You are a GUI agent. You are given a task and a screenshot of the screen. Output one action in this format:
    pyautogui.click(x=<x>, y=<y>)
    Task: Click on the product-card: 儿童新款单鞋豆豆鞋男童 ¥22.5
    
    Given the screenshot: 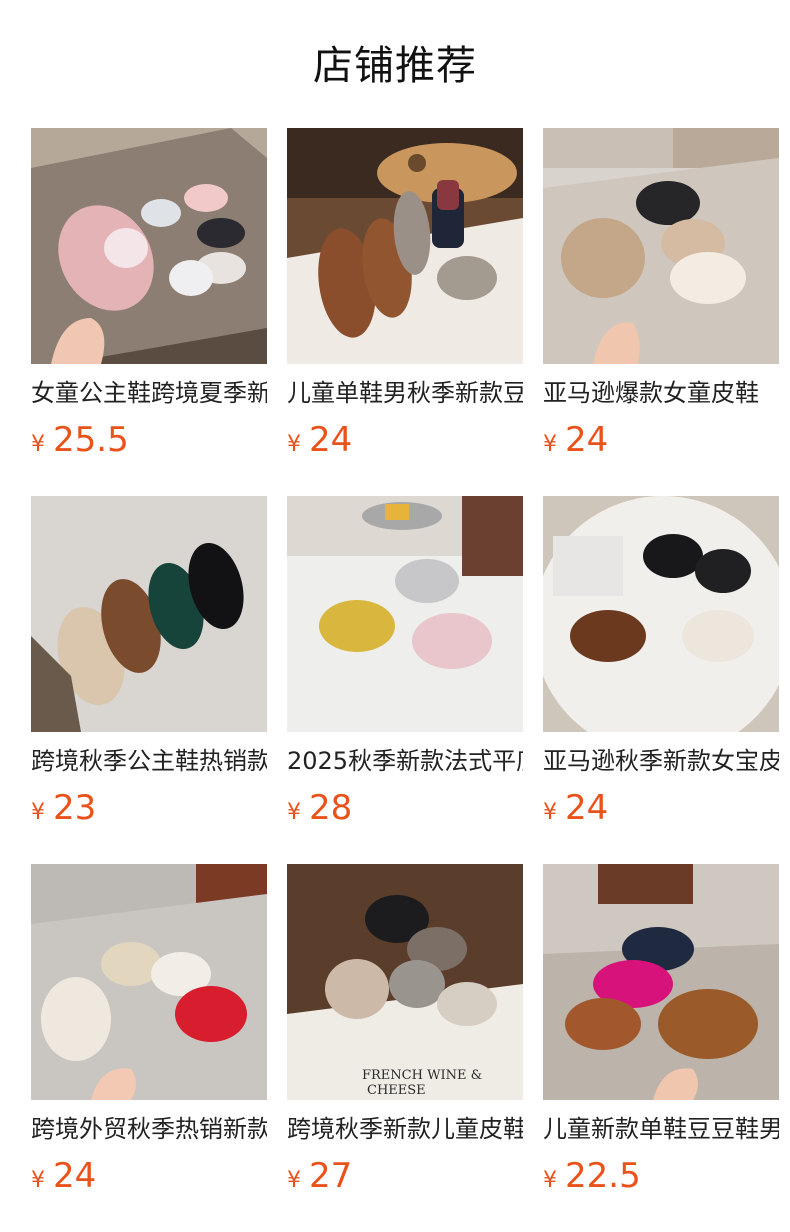 What is the action you would take?
    pyautogui.click(x=661, y=1048)
    